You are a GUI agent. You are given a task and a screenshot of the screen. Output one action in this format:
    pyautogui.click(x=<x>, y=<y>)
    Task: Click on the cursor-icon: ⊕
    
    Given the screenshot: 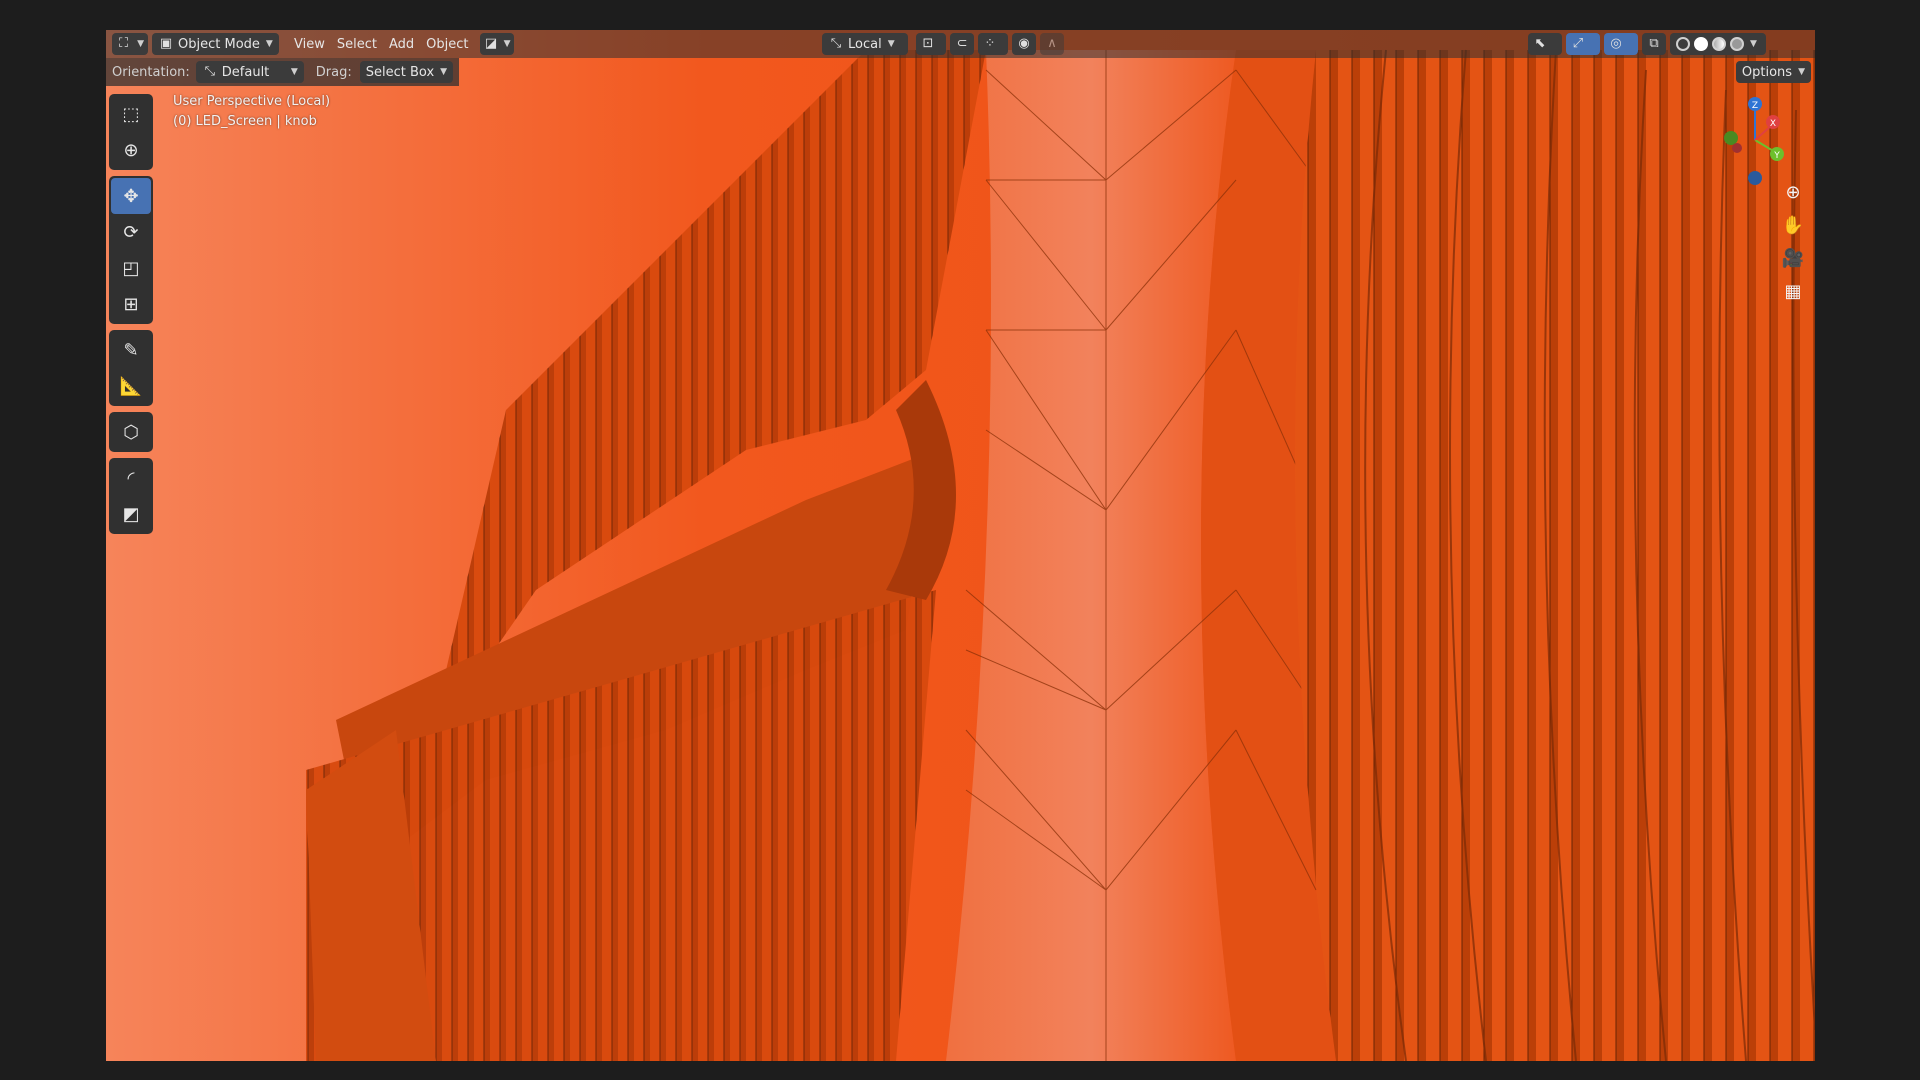 What is the action you would take?
    pyautogui.click(x=131, y=150)
    